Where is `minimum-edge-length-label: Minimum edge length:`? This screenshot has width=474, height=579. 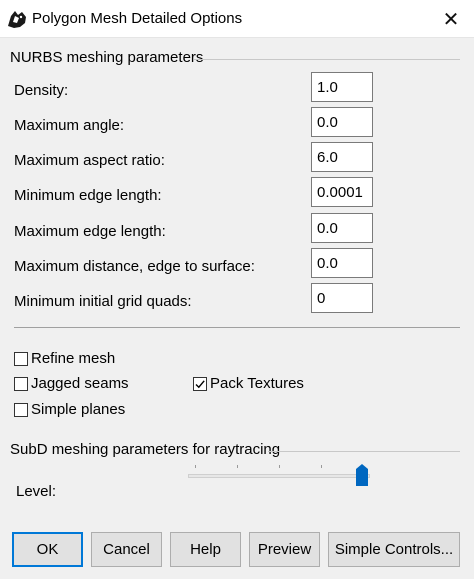
minimum-edge-length-label: Minimum edge length: is located at coordinates (88, 195).